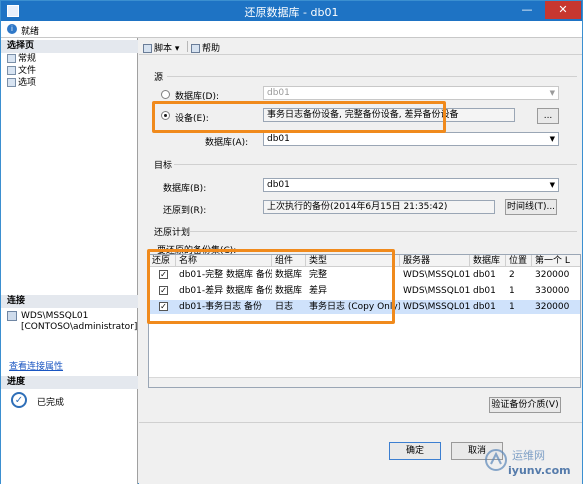 The width and height of the screenshot is (583, 484). Describe the element at coordinates (30, 32) in the screenshot. I see `status-label: 就绪` at that location.